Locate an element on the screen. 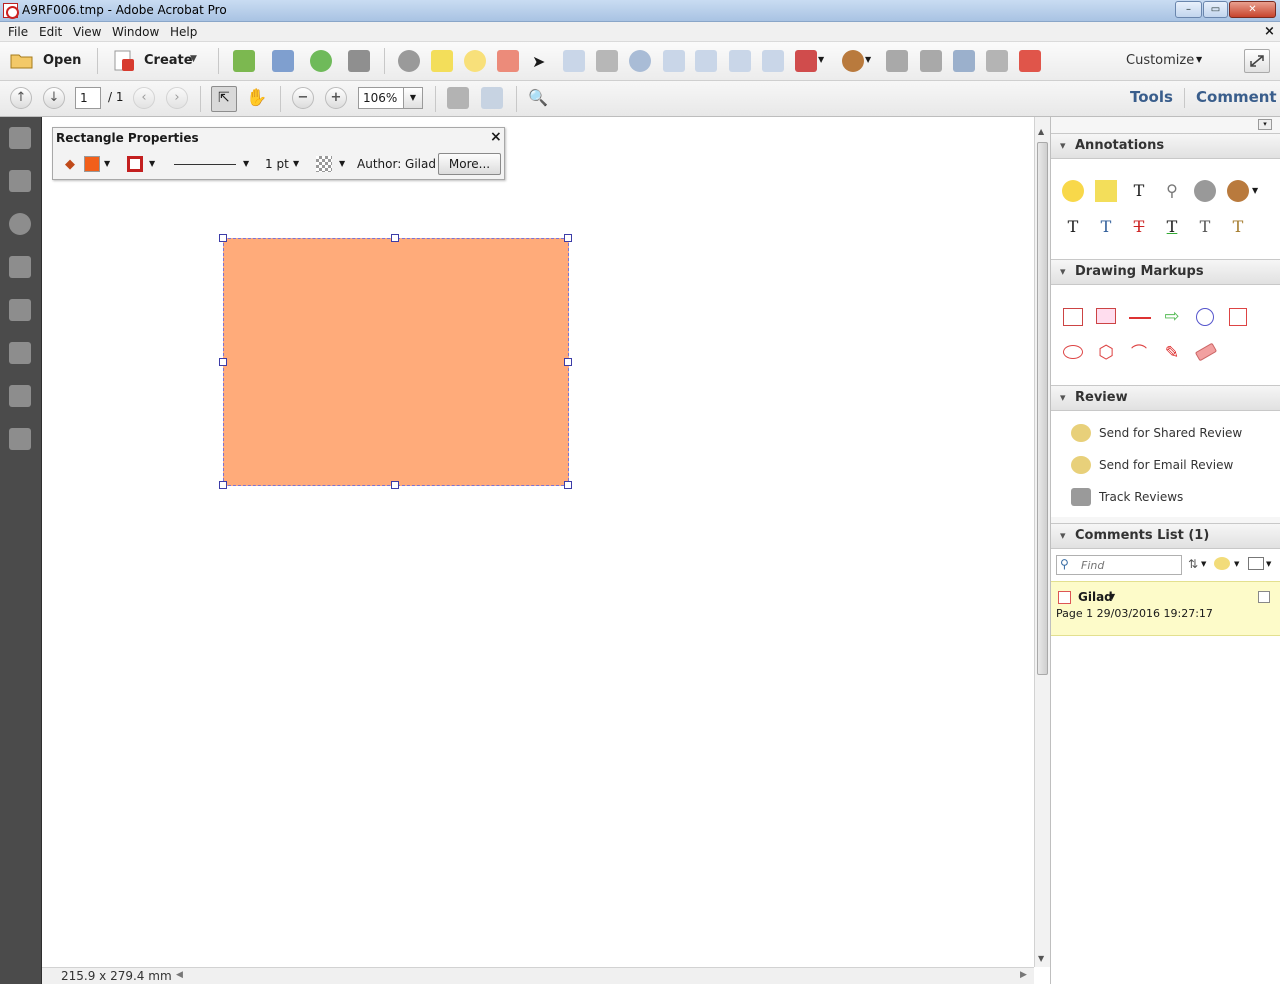 The height and width of the screenshot is (984, 1280). scroll-up-icon: ▲ is located at coordinates (1041, 131).